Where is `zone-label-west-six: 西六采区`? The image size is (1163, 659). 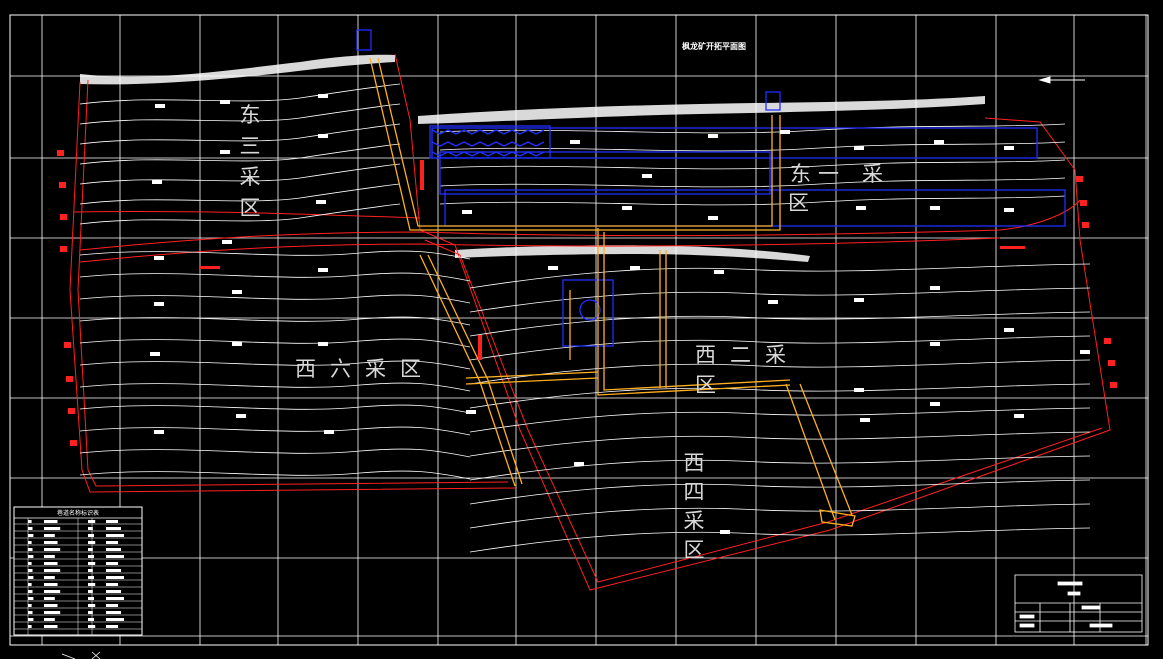
zone-label-west-six: 西六采区 is located at coordinates (365, 369).